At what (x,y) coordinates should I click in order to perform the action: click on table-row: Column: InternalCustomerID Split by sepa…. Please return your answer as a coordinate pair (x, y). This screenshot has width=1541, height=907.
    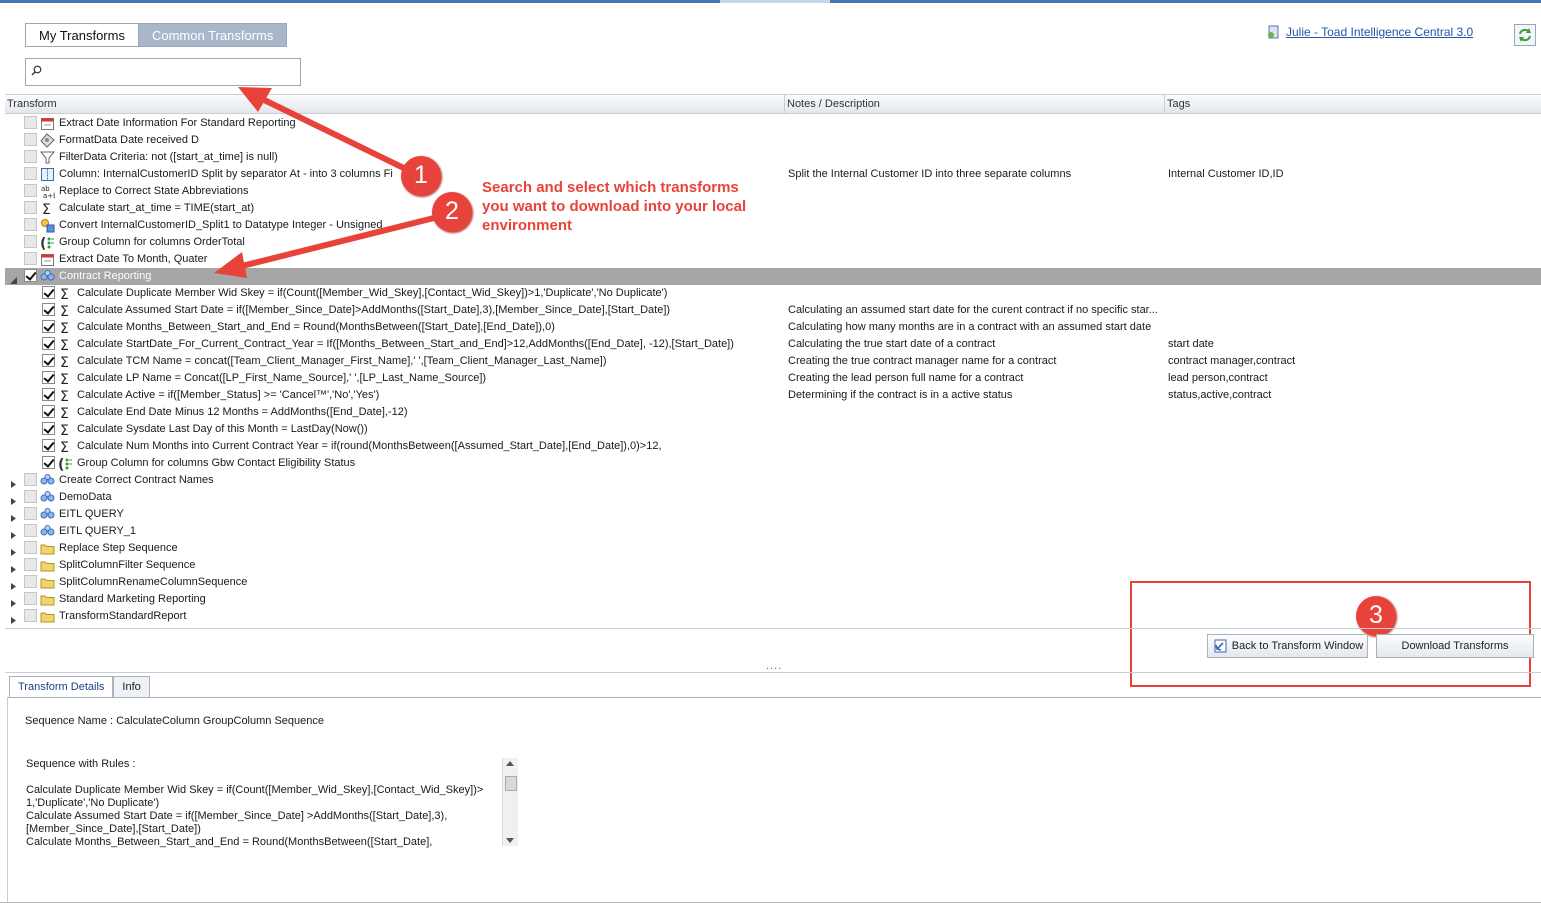
    Looking at the image, I should click on (773, 174).